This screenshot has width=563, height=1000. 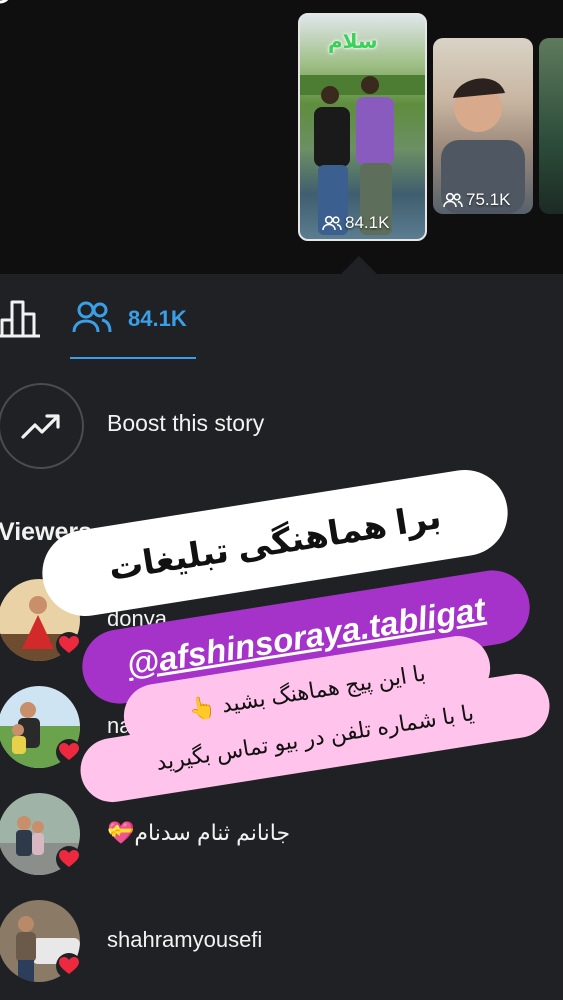 I want to click on viewer-row: جانانم ثنام سدنام💝, so click(x=281, y=843).